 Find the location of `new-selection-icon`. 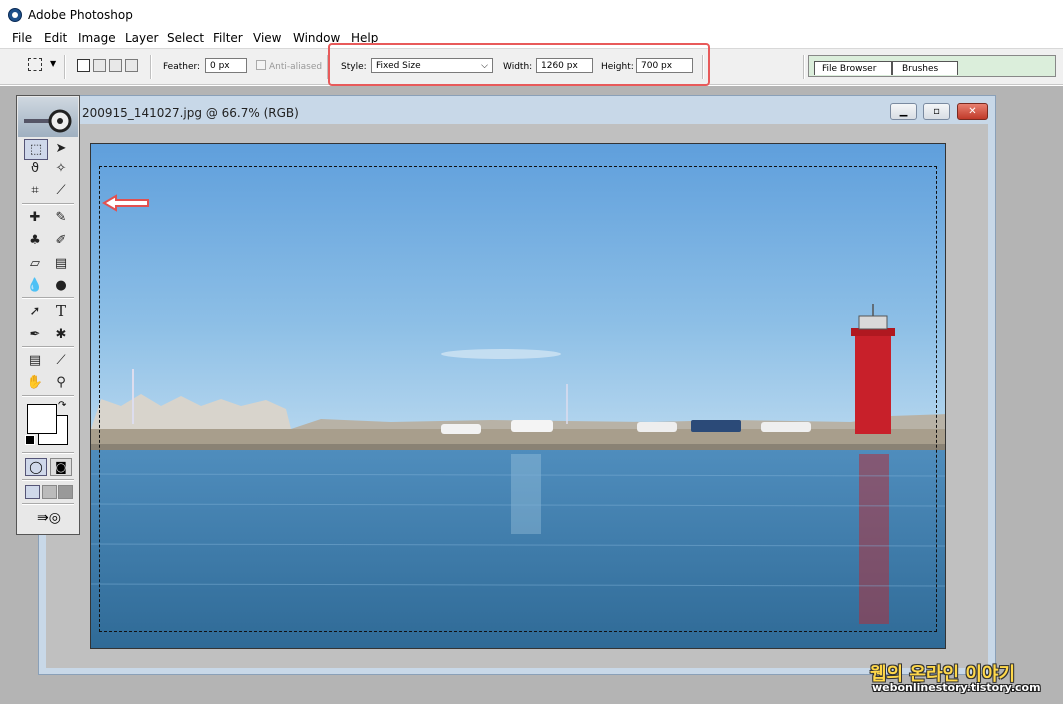

new-selection-icon is located at coordinates (83, 65).